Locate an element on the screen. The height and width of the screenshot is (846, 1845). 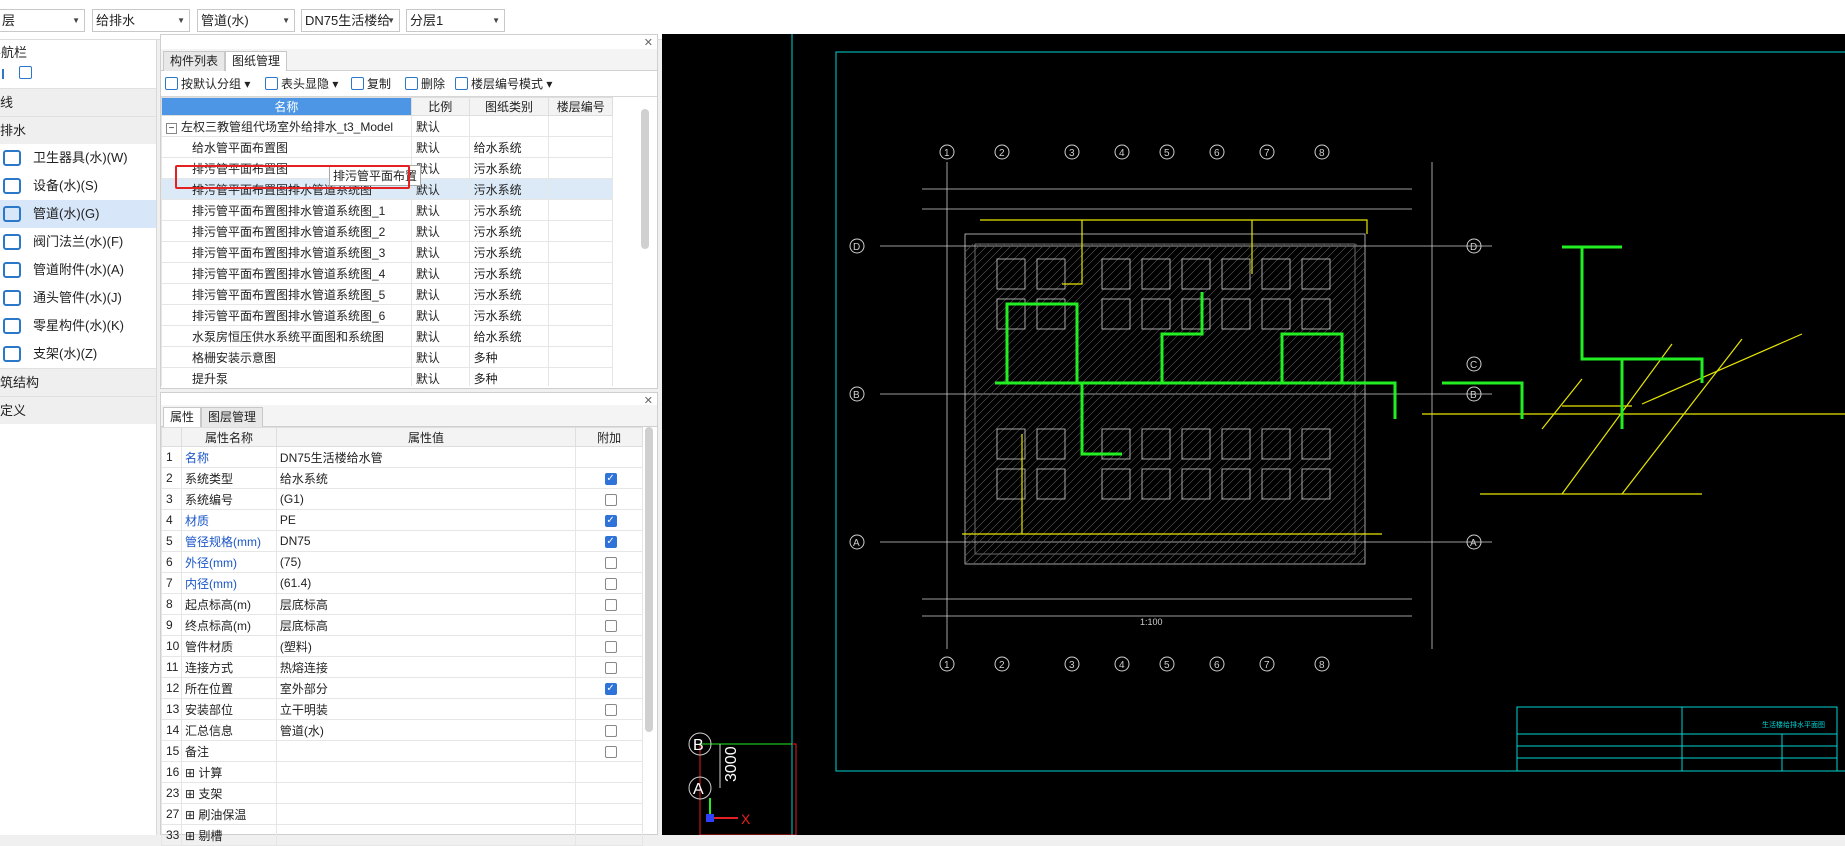
property-row: 13 安装部位 立干明装 is located at coordinates (402, 709).